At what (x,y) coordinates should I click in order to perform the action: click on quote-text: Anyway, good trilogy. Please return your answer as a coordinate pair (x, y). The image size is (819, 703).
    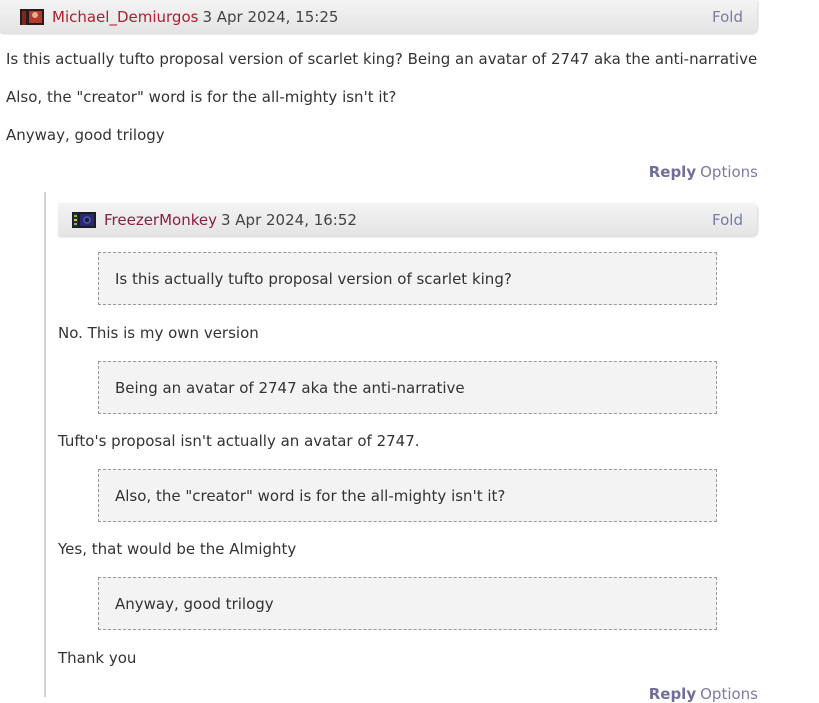
    Looking at the image, I should click on (194, 603).